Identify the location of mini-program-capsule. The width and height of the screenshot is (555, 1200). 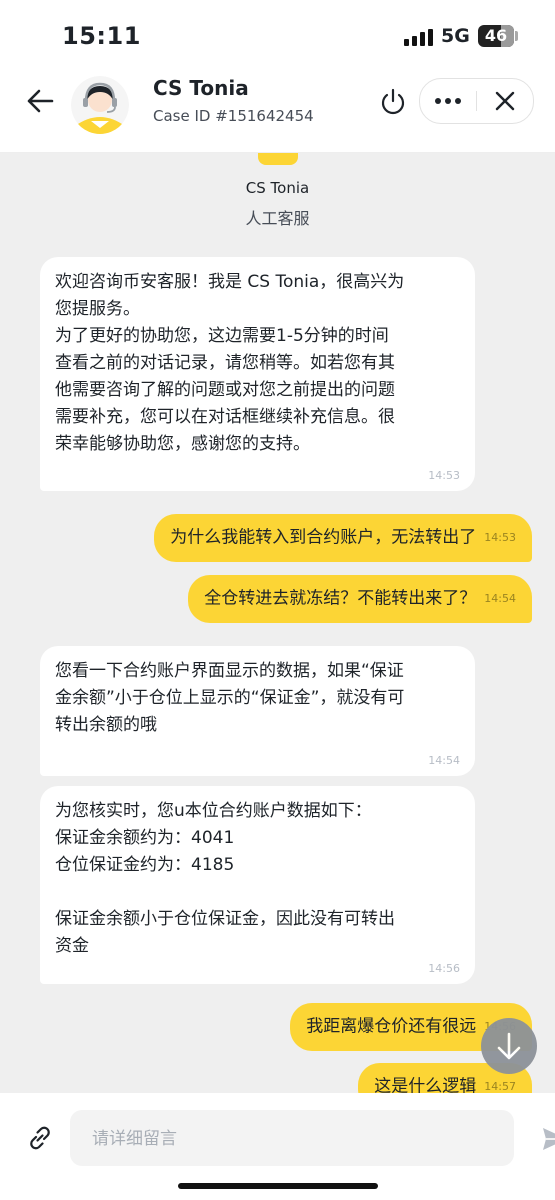
(476, 101).